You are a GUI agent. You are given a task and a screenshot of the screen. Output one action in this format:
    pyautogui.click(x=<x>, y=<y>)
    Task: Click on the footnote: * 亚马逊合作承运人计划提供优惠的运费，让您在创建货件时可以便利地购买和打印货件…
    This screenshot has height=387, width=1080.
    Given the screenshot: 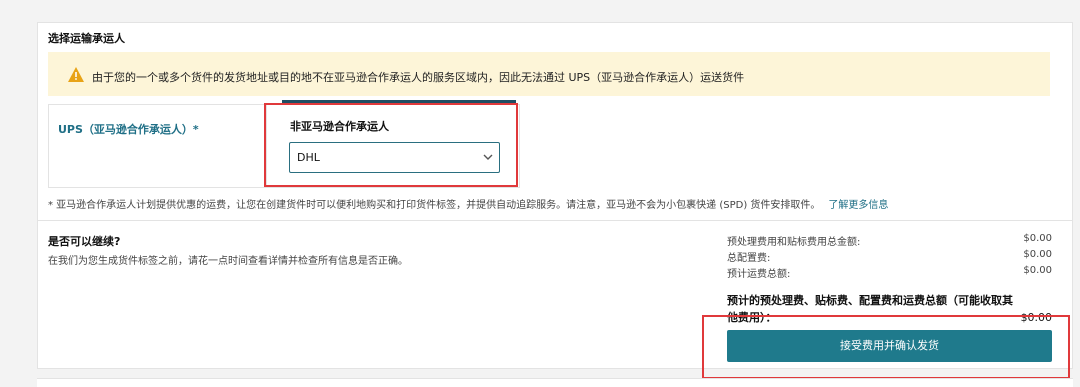 What is the action you would take?
    pyautogui.click(x=468, y=203)
    